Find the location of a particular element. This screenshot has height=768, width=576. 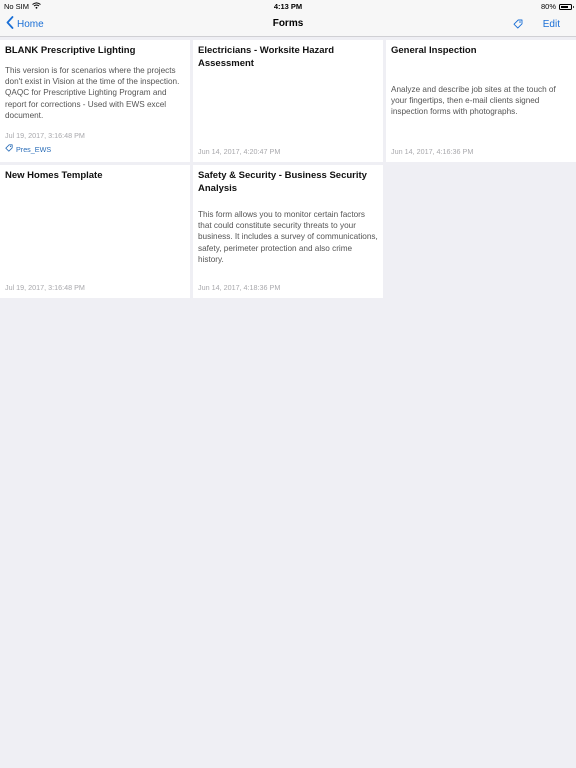

status-time: 4:13 PM is located at coordinates (288, 6).